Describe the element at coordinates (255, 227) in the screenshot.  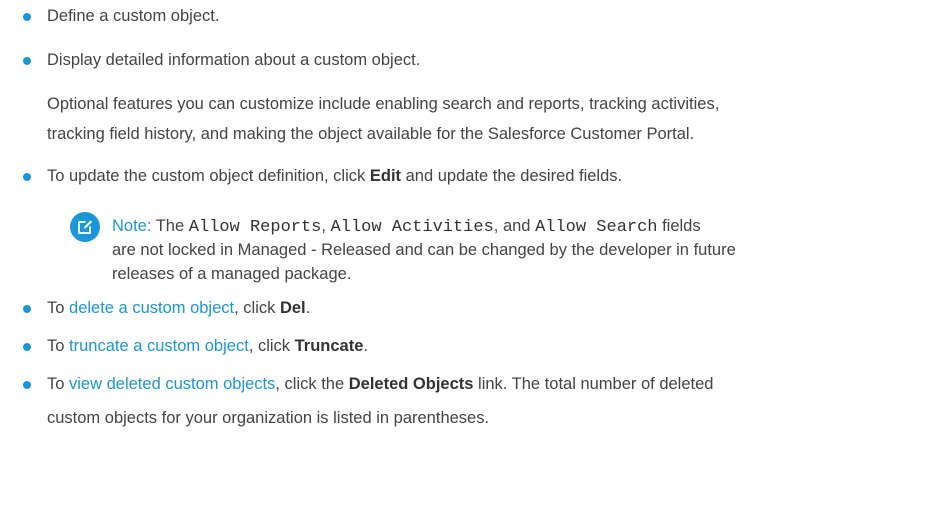
I see `code-allow-reports: Allow Reports` at that location.